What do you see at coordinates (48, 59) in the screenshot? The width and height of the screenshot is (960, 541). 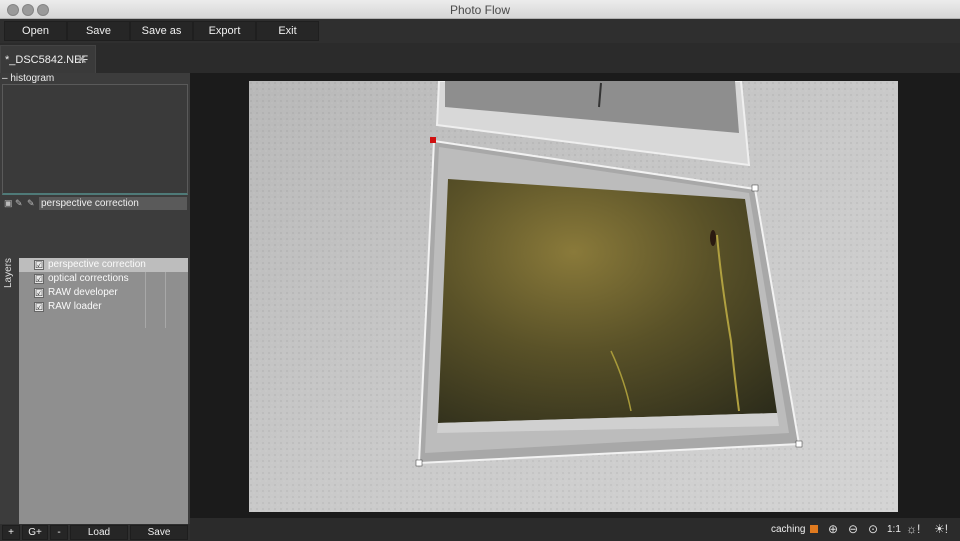 I see `tab-image: *_DSC5842.NEF ✕` at bounding box center [48, 59].